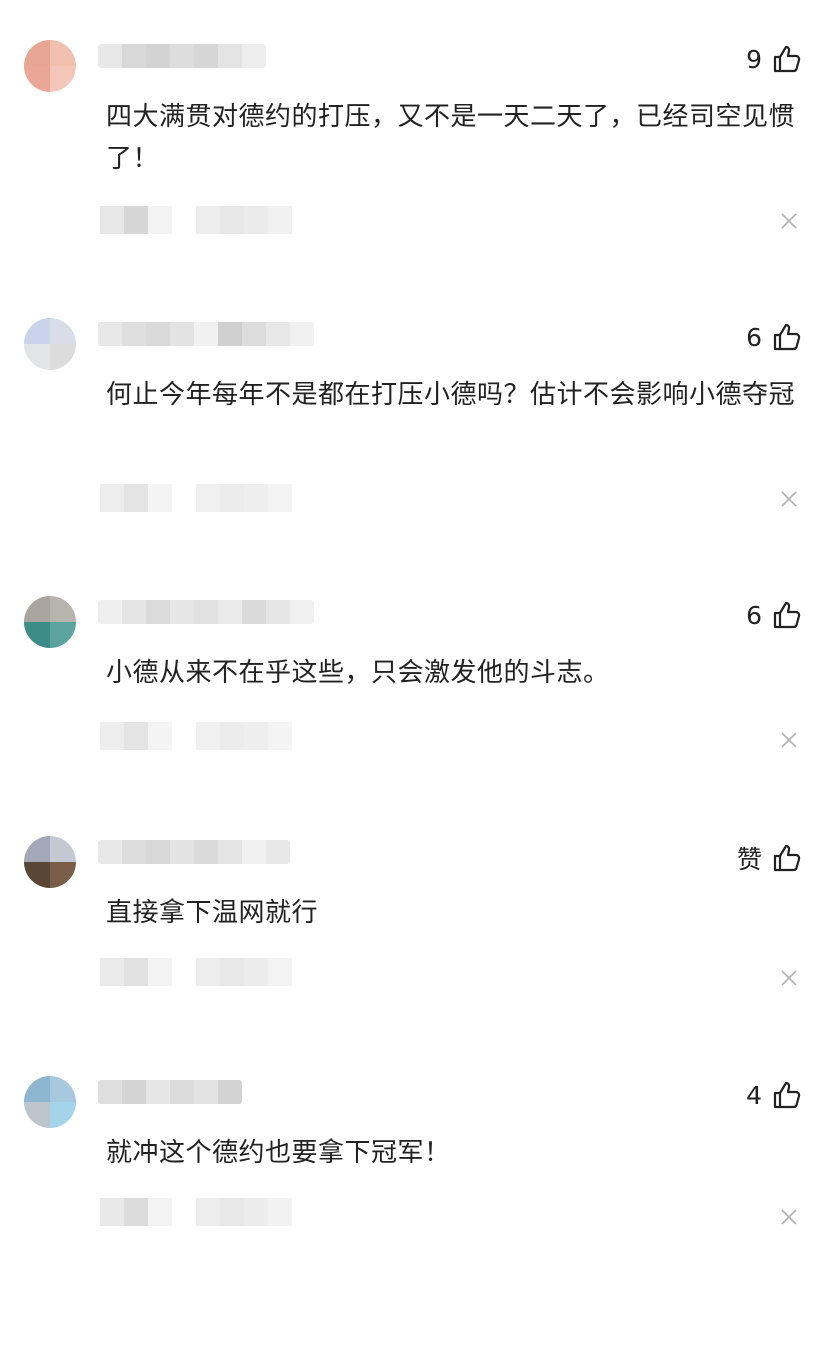 The image size is (840, 1354). Describe the element at coordinates (451, 395) in the screenshot. I see `comment-text: 何止今年每年不是都在打压小德吗？估计不会影响小德夺冠` at that location.